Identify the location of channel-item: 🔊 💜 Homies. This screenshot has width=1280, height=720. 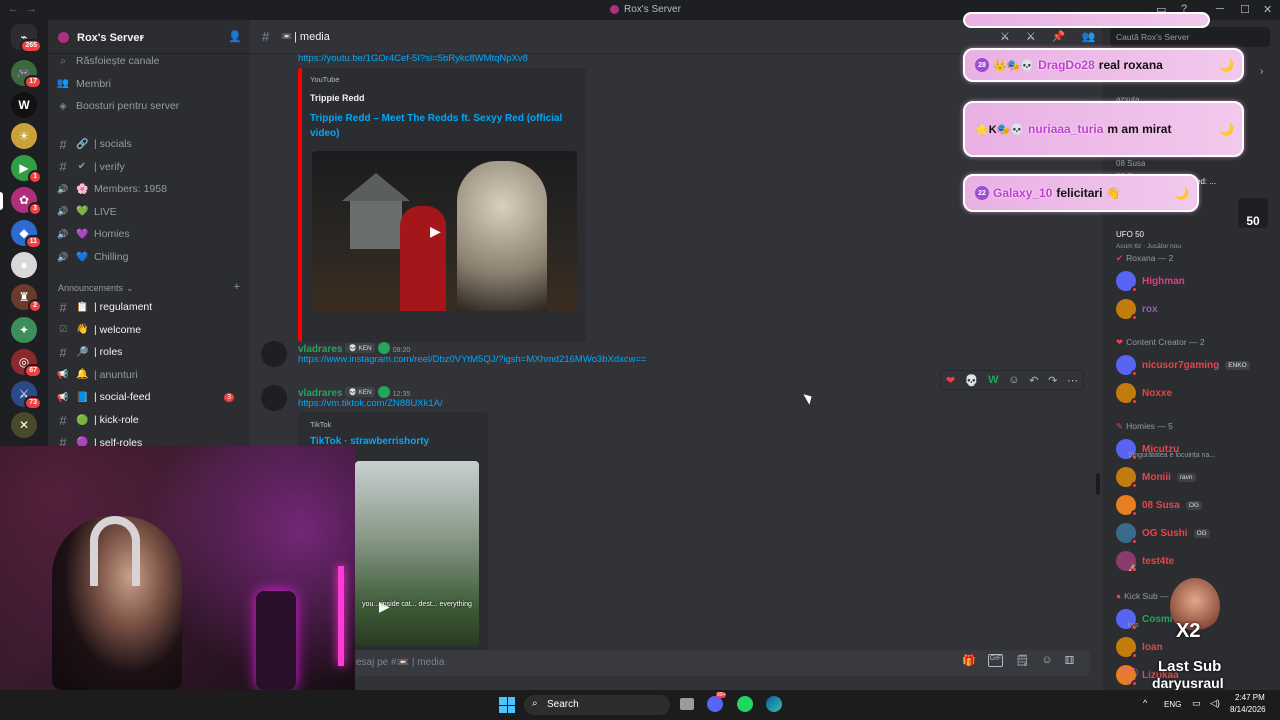
(151, 234).